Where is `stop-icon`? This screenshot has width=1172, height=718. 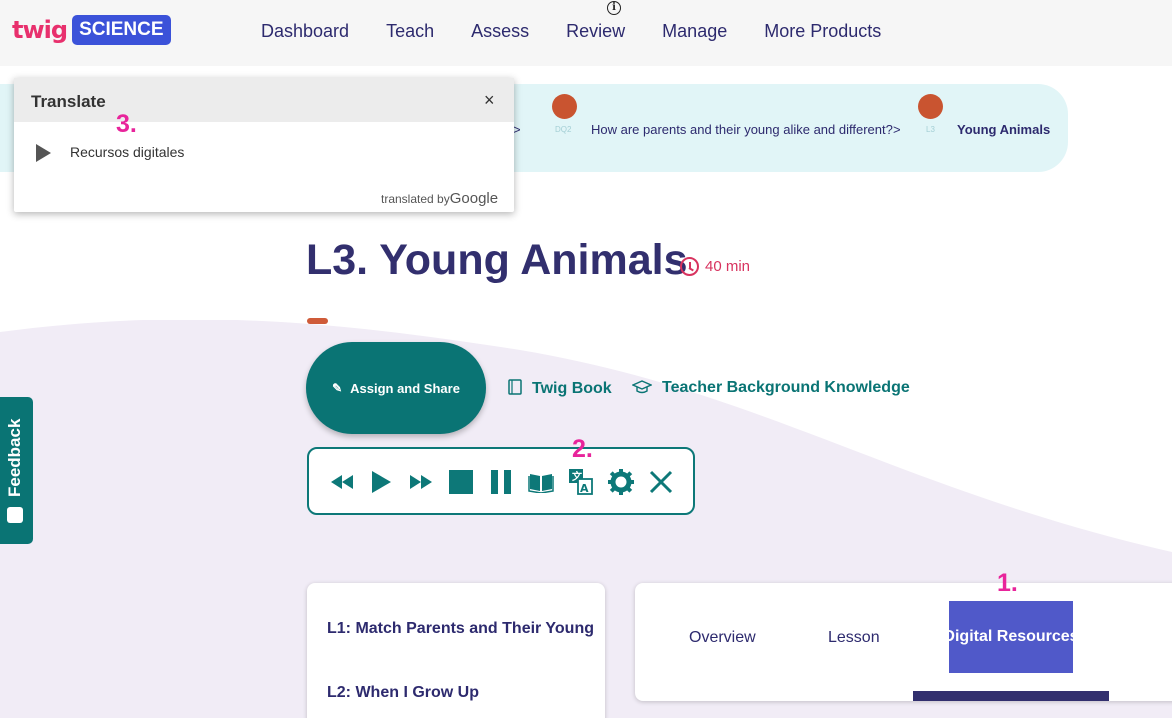 stop-icon is located at coordinates (461, 482).